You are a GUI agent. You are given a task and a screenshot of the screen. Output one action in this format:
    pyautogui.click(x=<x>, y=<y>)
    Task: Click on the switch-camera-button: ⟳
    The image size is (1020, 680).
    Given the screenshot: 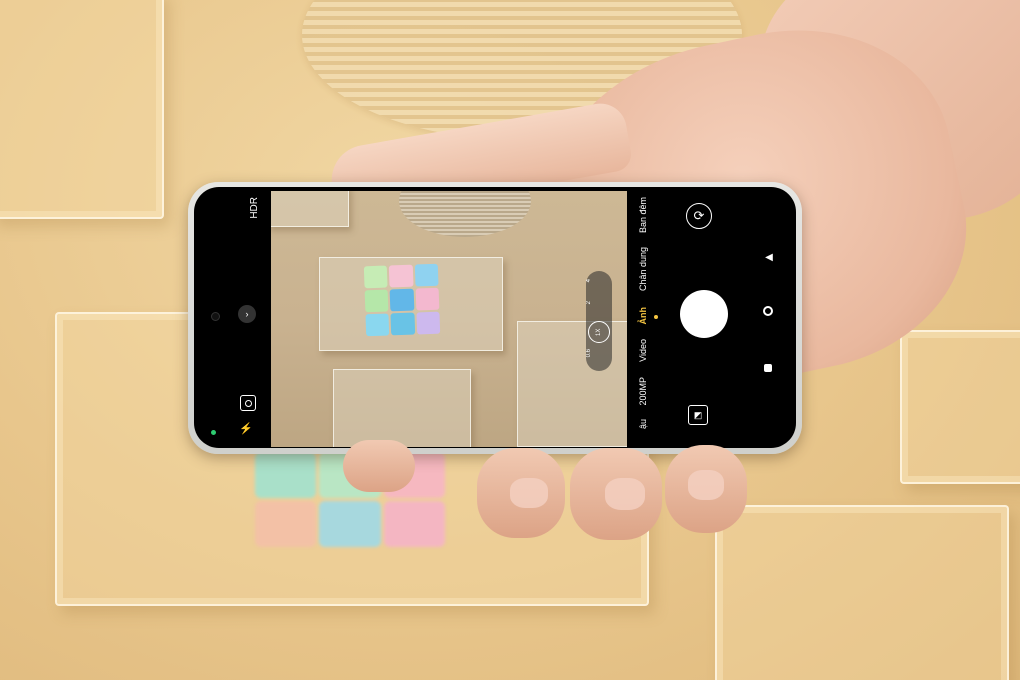 What is the action you would take?
    pyautogui.click(x=699, y=216)
    